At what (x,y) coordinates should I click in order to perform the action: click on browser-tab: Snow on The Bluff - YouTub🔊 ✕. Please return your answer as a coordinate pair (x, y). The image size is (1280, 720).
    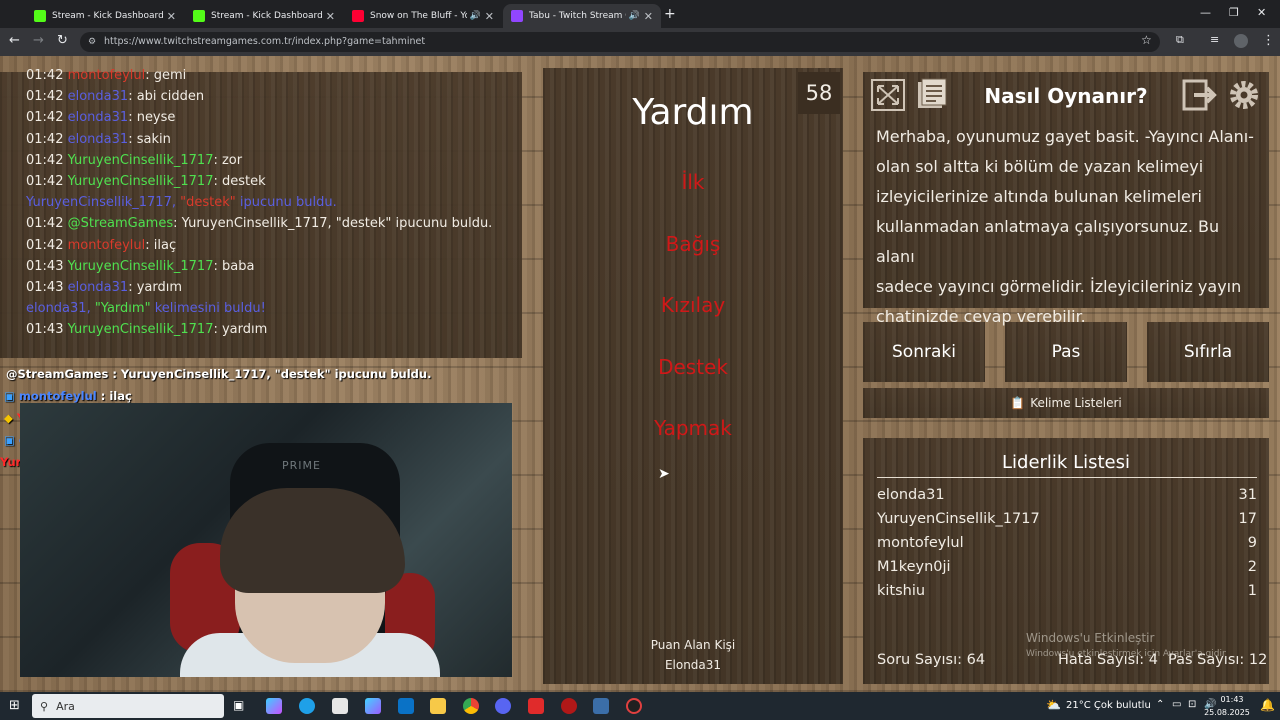
    Looking at the image, I should click on (423, 16).